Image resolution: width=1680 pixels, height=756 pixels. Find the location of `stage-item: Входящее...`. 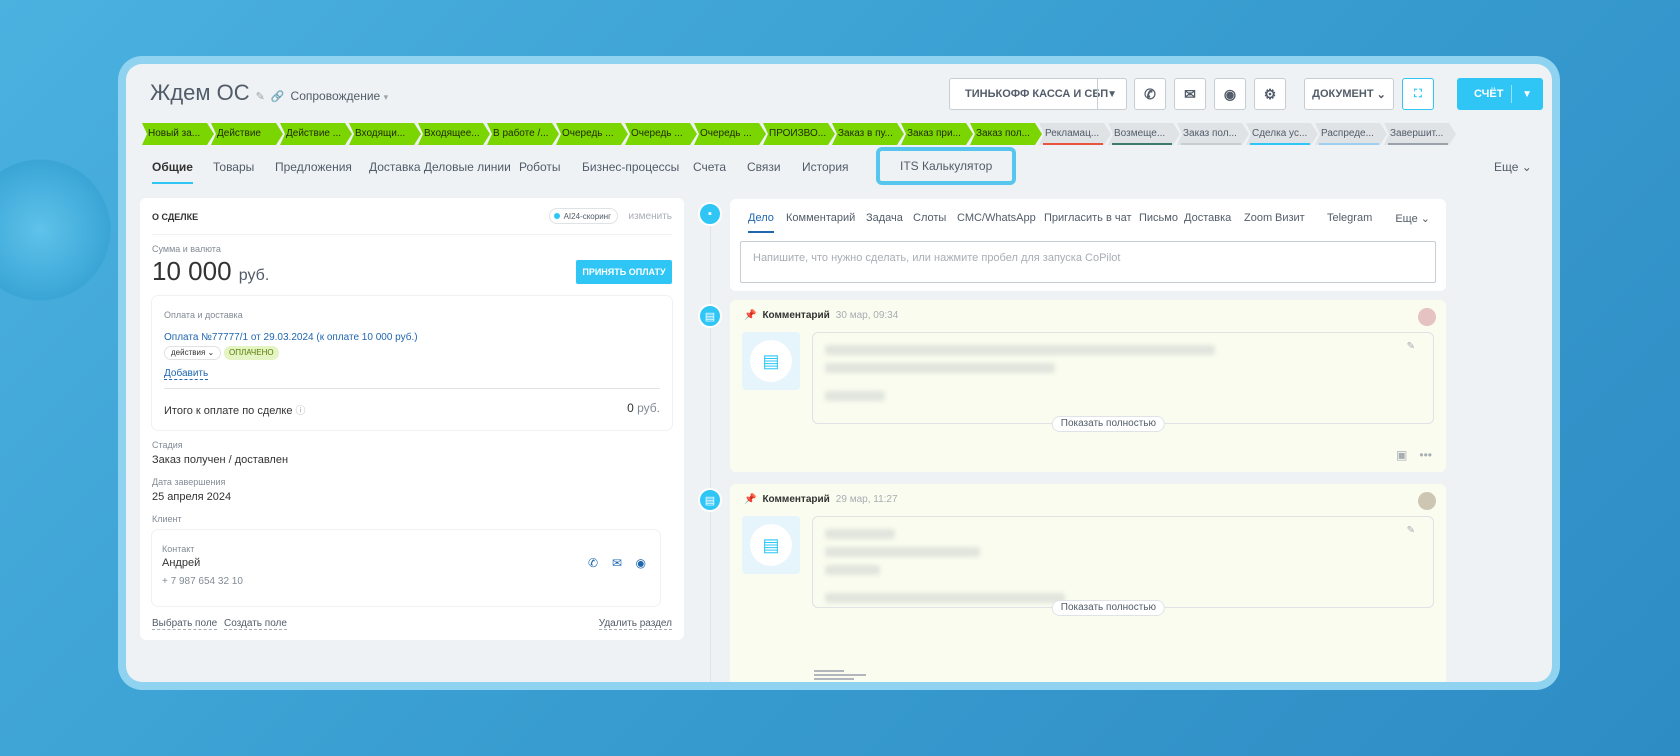

stage-item: Входящее... is located at coordinates (454, 134).